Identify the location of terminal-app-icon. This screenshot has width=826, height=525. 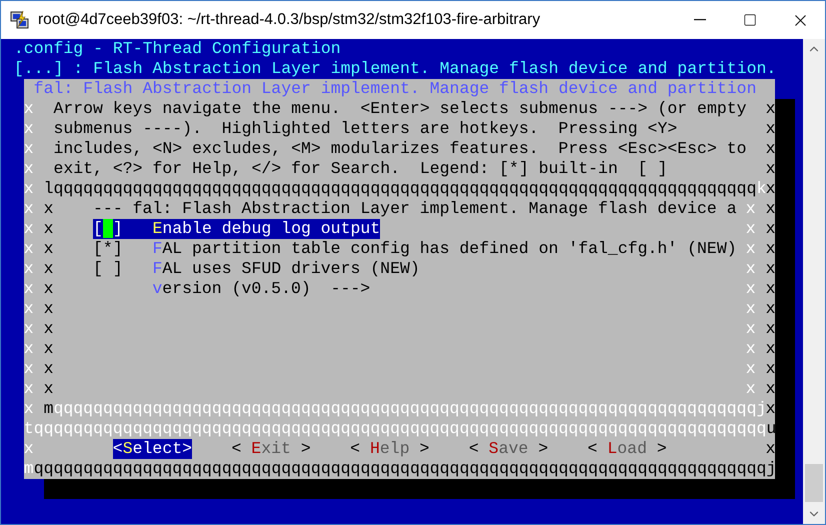
(20, 20).